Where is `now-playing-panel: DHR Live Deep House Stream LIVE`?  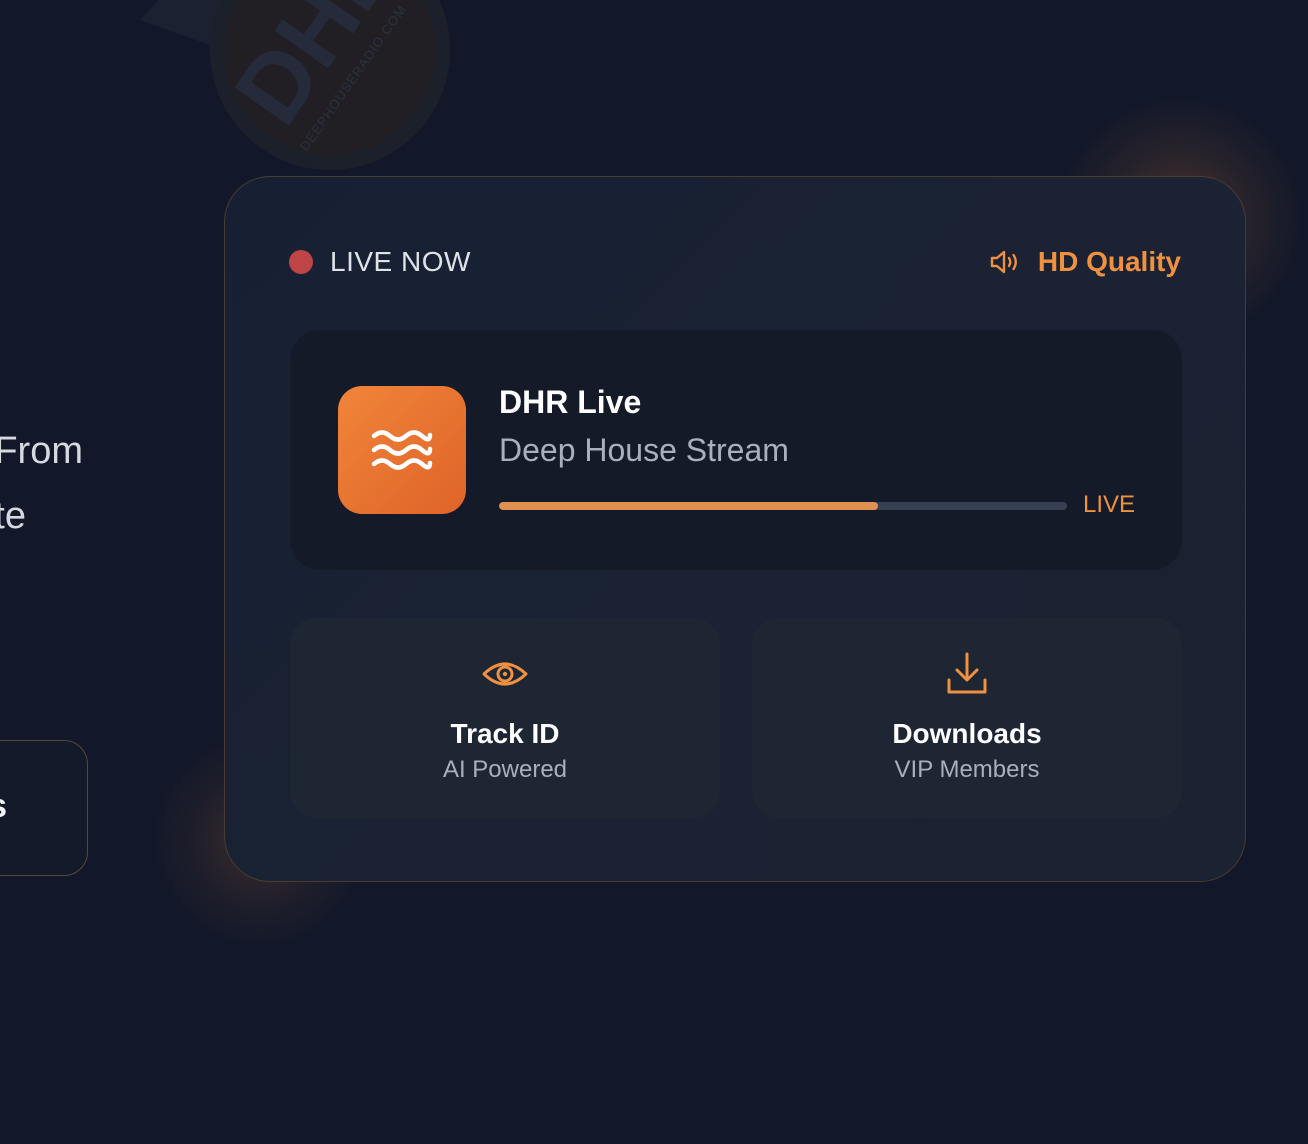
now-playing-panel: DHR Live Deep House Stream LIVE is located at coordinates (736, 450).